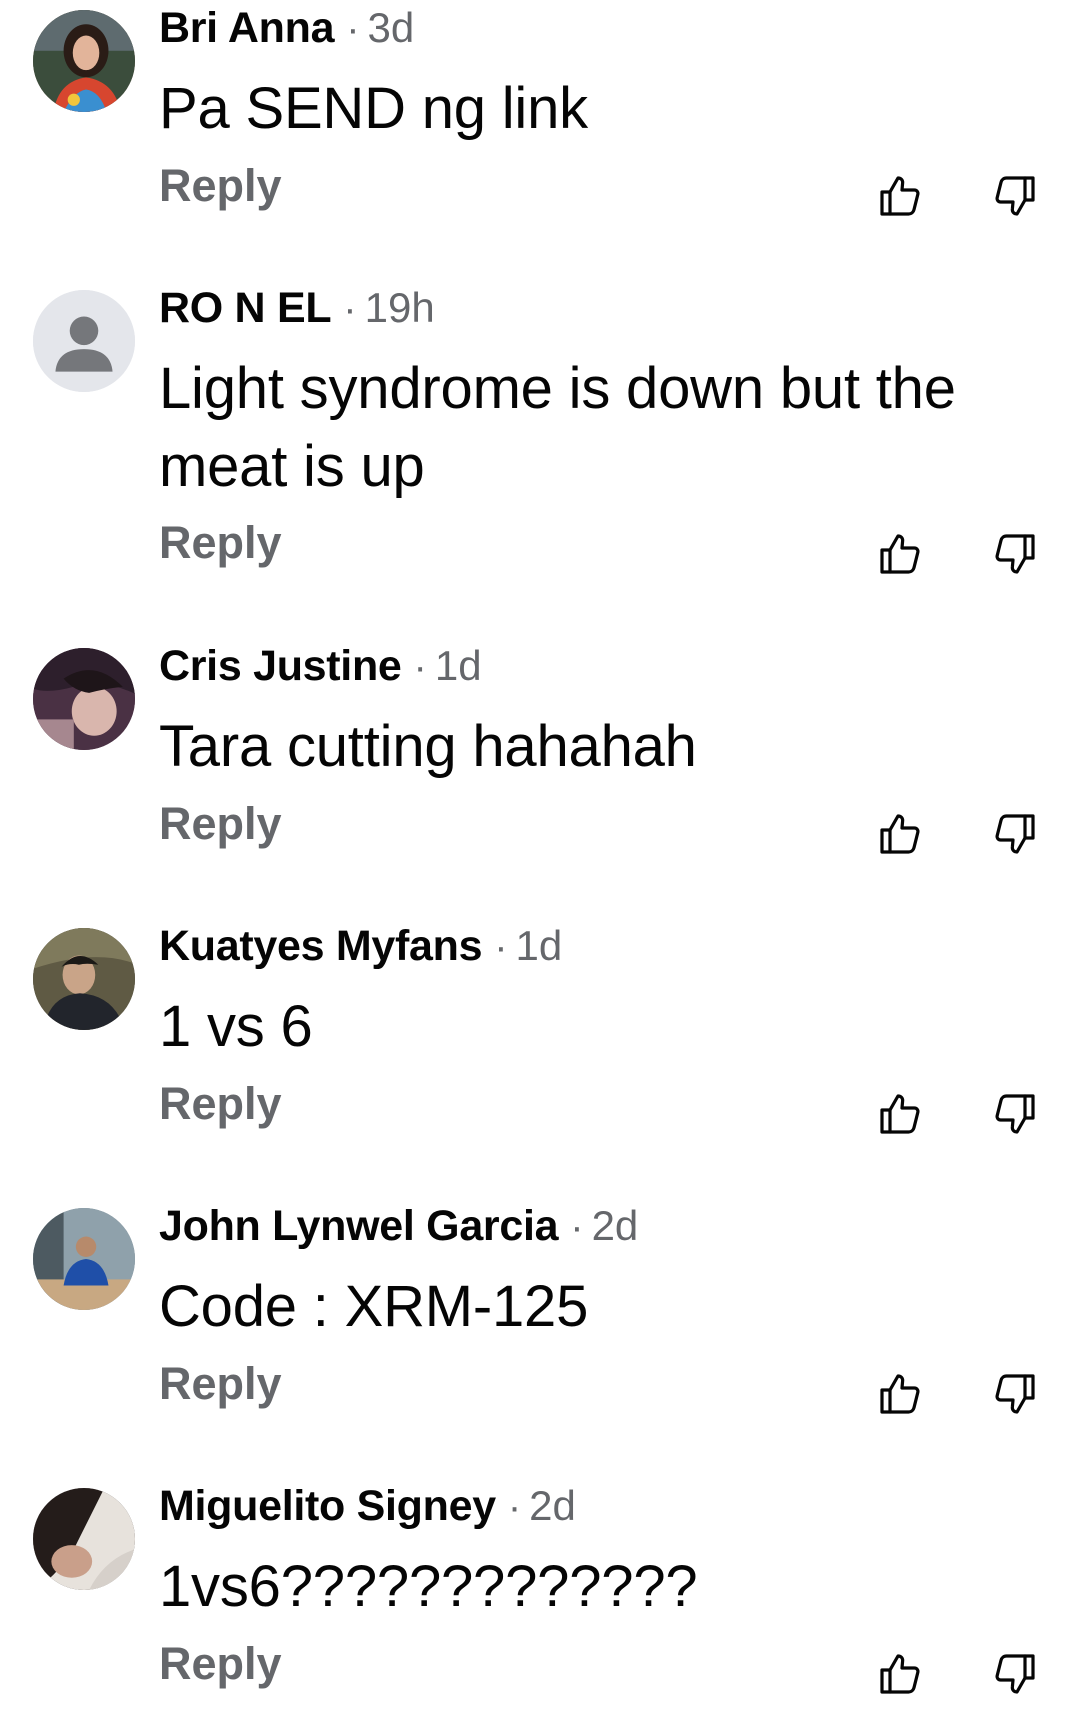  I want to click on comment-text: Tara cutting hahahah, so click(428, 746).